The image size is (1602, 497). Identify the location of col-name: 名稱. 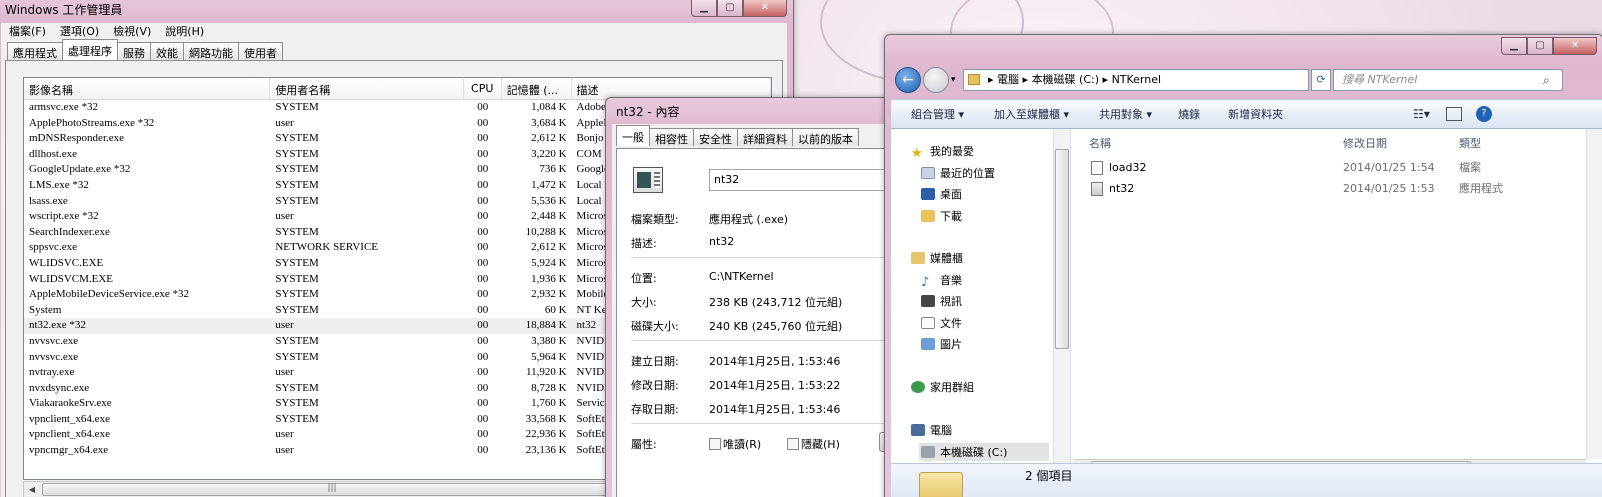
(1100, 143).